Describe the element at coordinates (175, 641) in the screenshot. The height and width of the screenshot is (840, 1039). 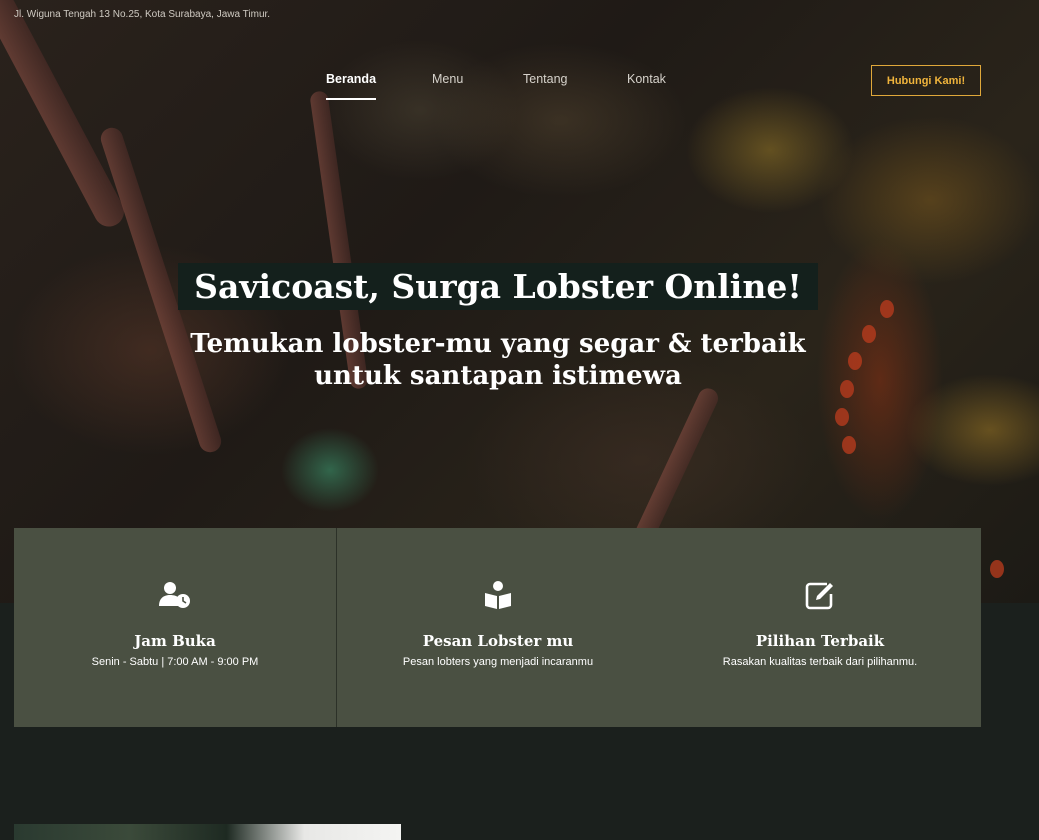
I see `feature-title: Jam Buka` at that location.